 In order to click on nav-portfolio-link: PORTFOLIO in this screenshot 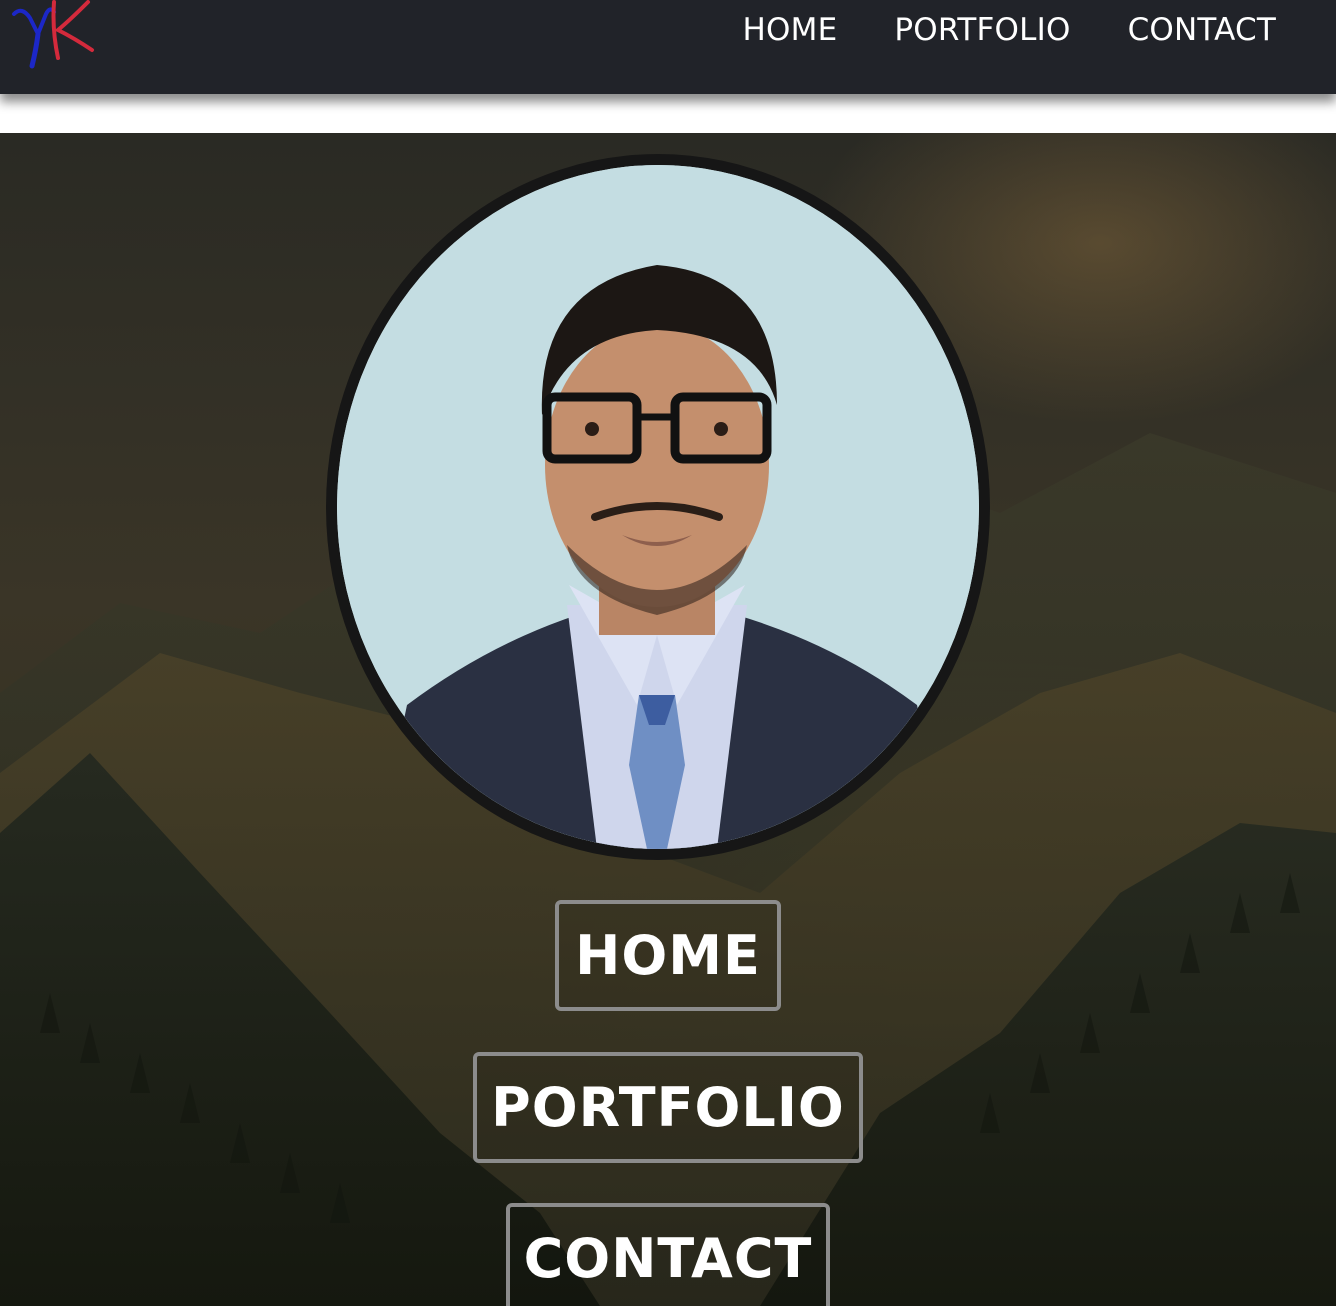, I will do `click(982, 30)`.